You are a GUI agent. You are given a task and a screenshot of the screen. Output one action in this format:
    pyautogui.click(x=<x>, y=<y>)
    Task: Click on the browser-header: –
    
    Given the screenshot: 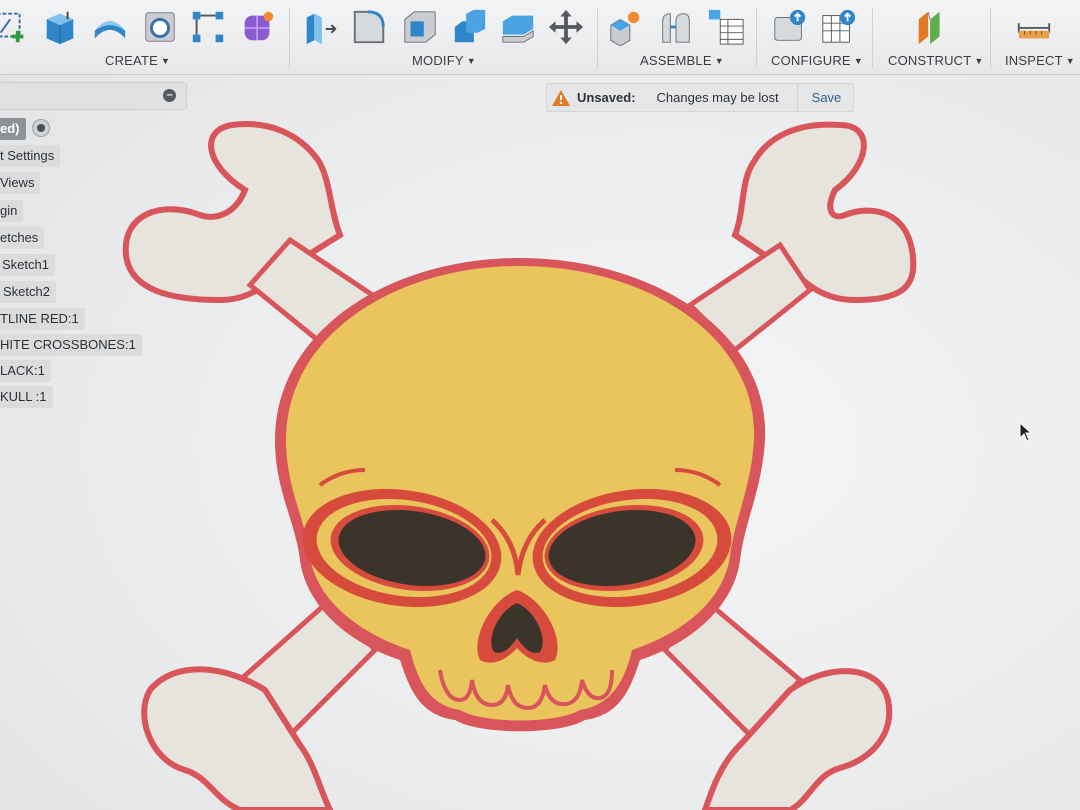 What is the action you would take?
    pyautogui.click(x=93, y=96)
    